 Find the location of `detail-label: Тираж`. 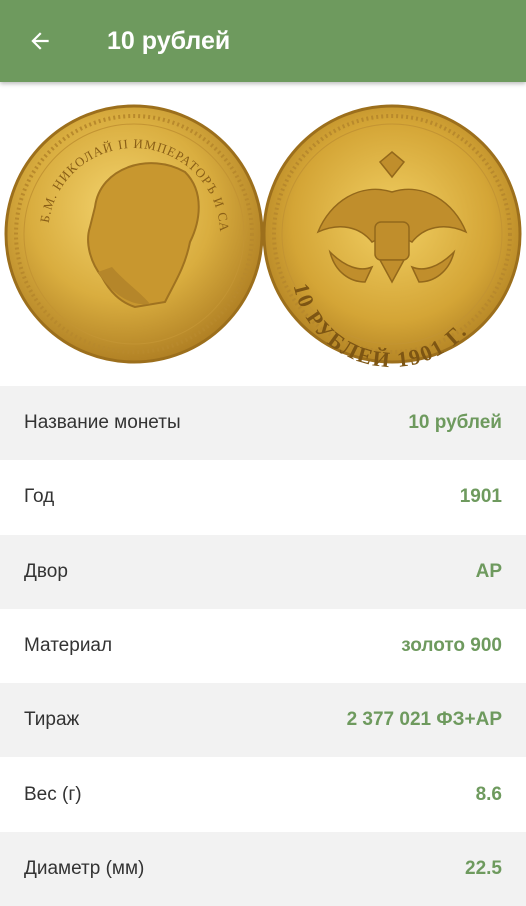

detail-label: Тираж is located at coordinates (52, 720).